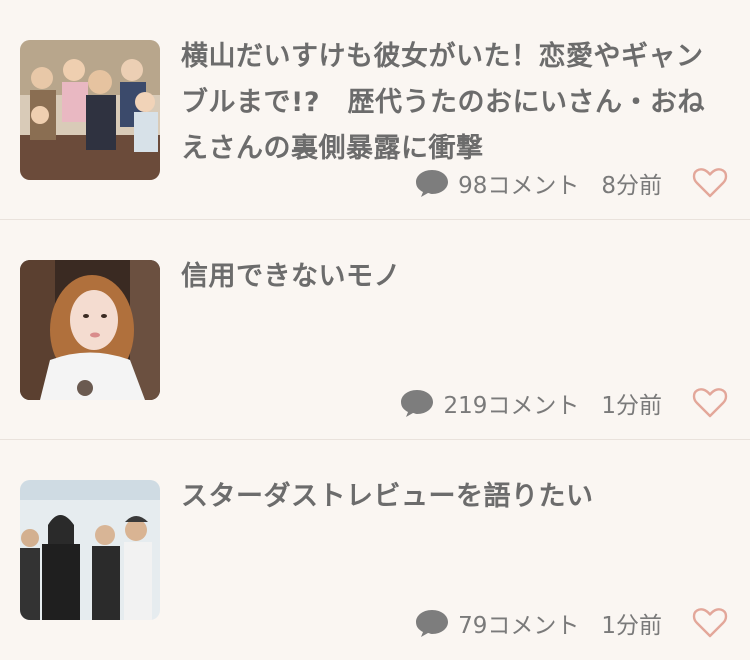 This screenshot has height=660, width=750. I want to click on topic-meta: 79コメント 1分前, so click(571, 623).